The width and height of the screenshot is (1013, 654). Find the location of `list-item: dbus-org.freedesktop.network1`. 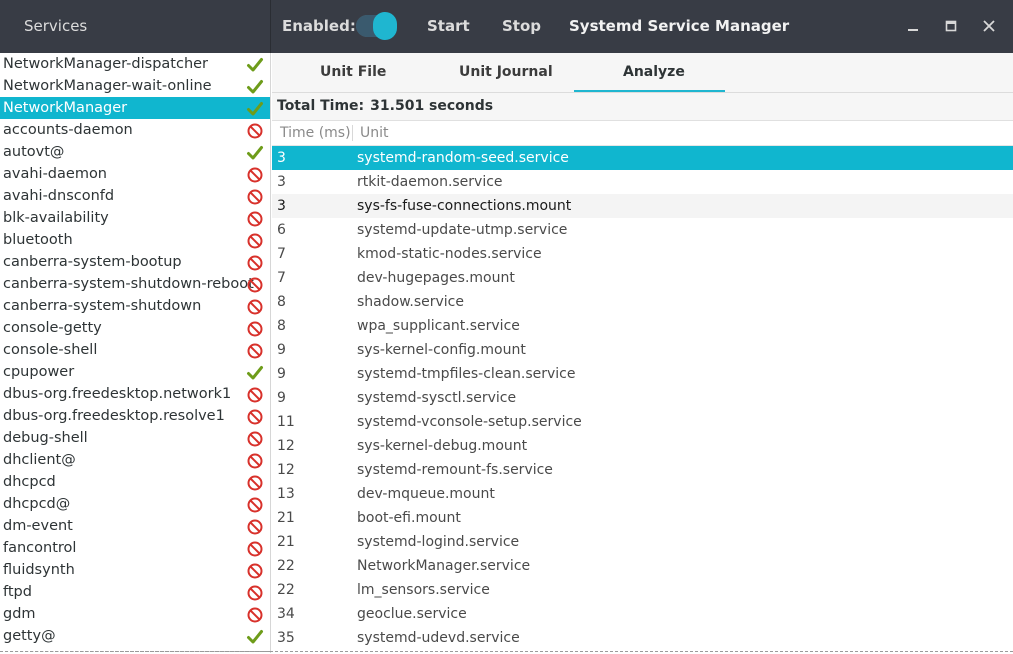

list-item: dbus-org.freedesktop.network1 is located at coordinates (135, 394).